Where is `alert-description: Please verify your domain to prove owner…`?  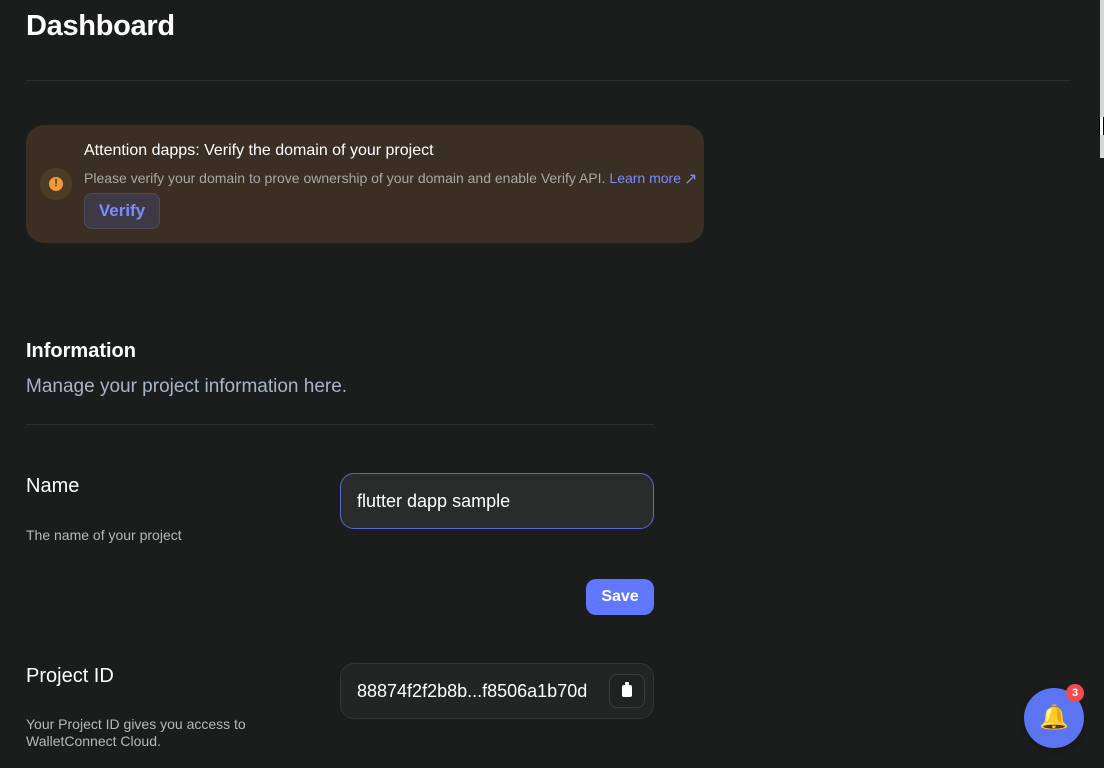 alert-description: Please verify your domain to prove owner… is located at coordinates (390, 179).